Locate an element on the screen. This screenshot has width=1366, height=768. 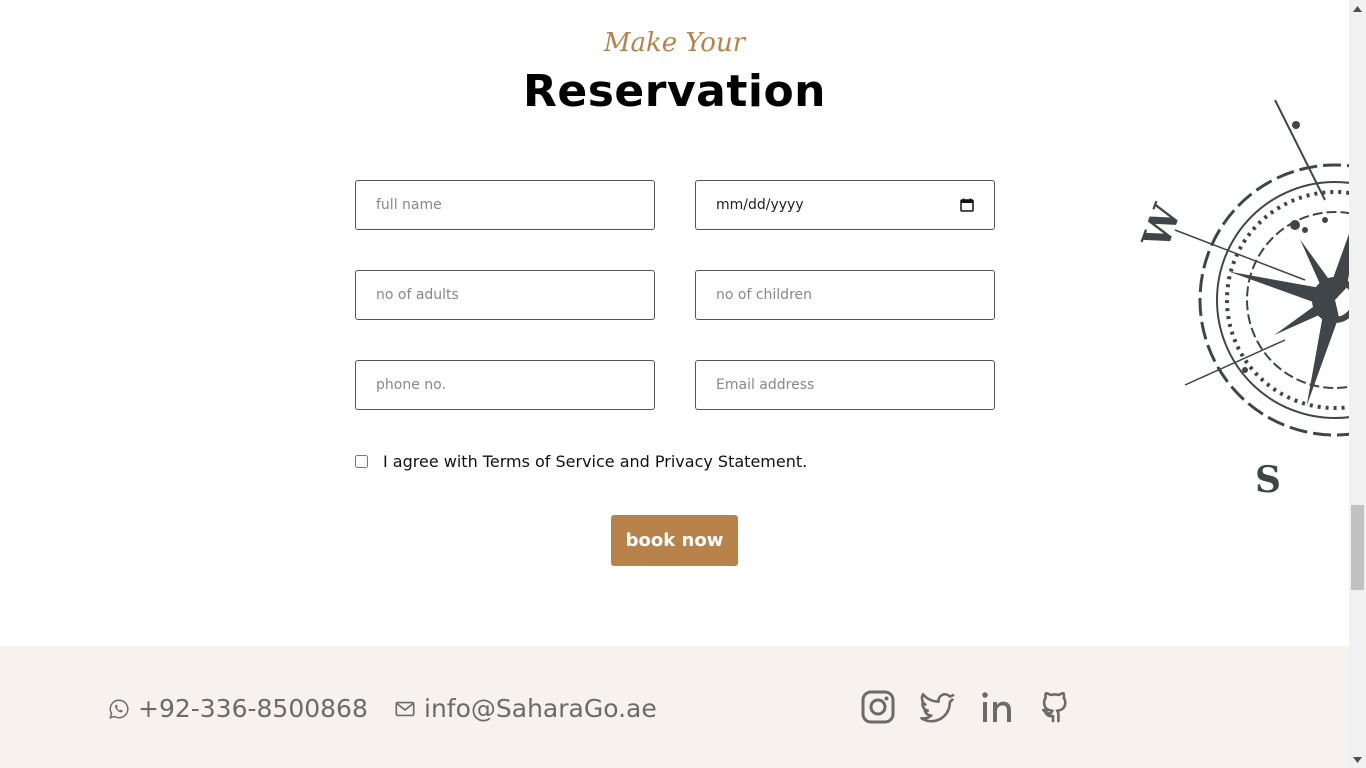
github-icon is located at coordinates (1058, 707).